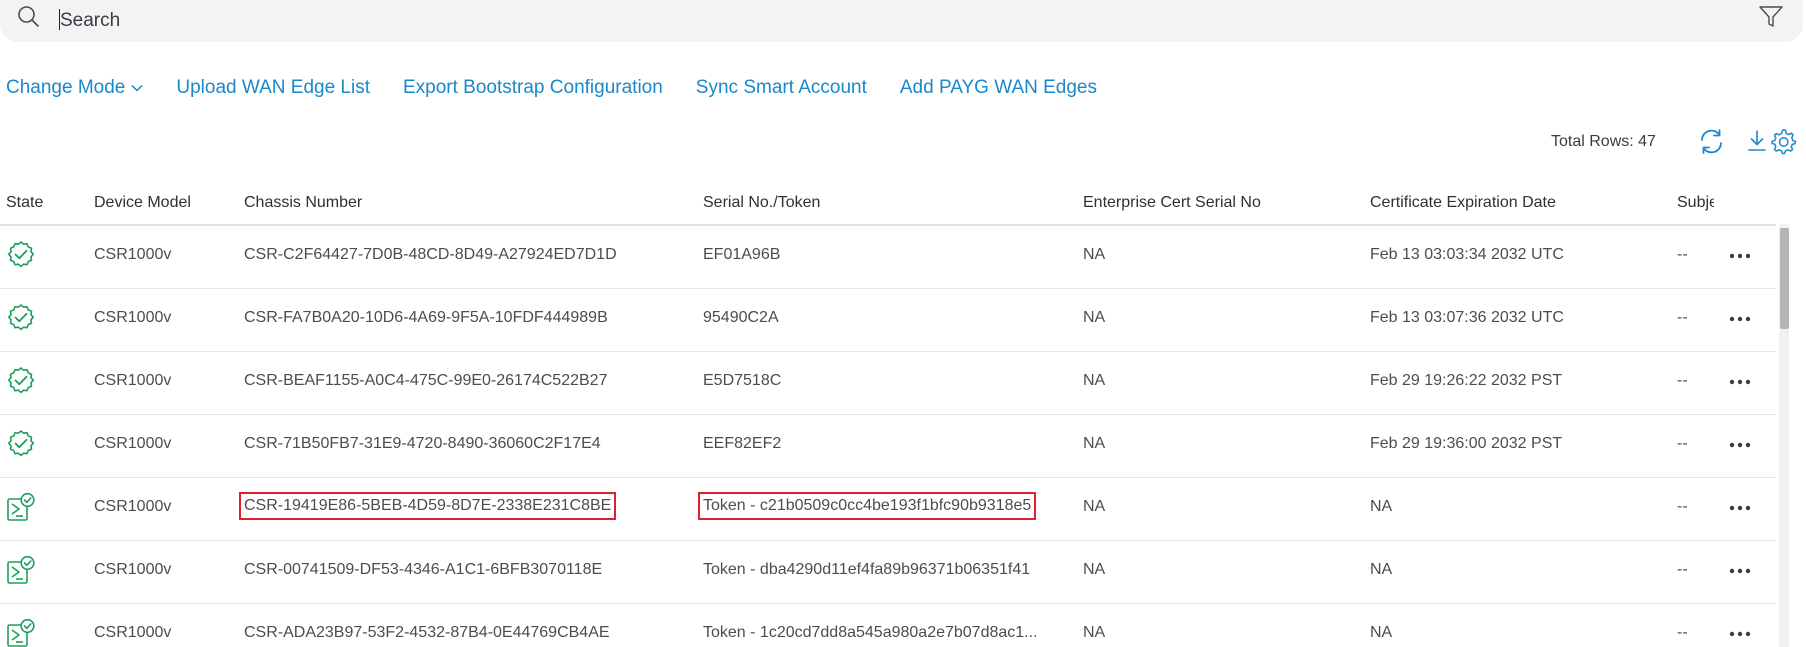 The width and height of the screenshot is (1806, 647). I want to click on serial-token-cell: EF01A96B, so click(742, 254).